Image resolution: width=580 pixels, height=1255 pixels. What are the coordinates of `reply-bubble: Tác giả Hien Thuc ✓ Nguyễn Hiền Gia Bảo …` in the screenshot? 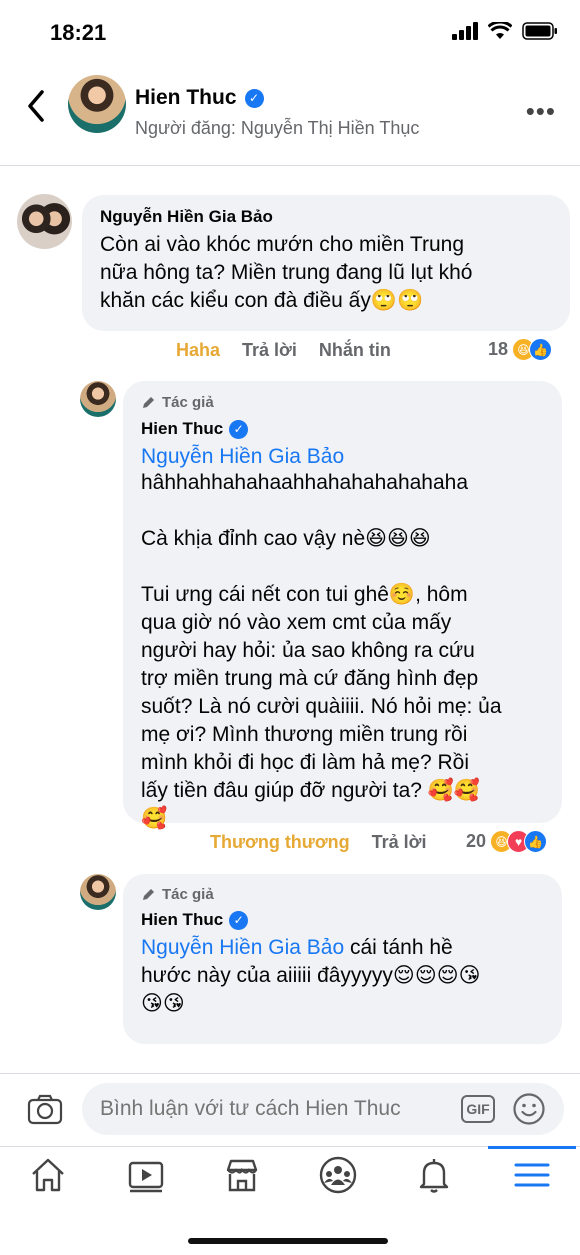 It's located at (342, 959).